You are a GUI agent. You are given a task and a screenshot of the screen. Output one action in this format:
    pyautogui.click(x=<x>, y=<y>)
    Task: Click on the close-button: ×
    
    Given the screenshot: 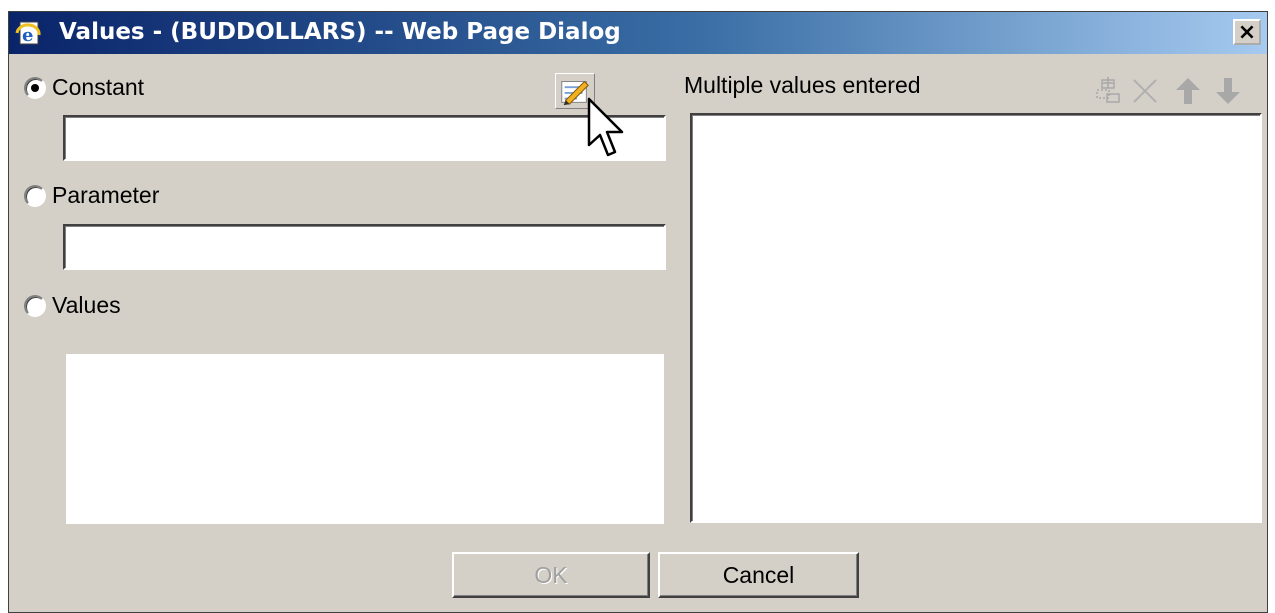 What is the action you would take?
    pyautogui.click(x=1247, y=32)
    